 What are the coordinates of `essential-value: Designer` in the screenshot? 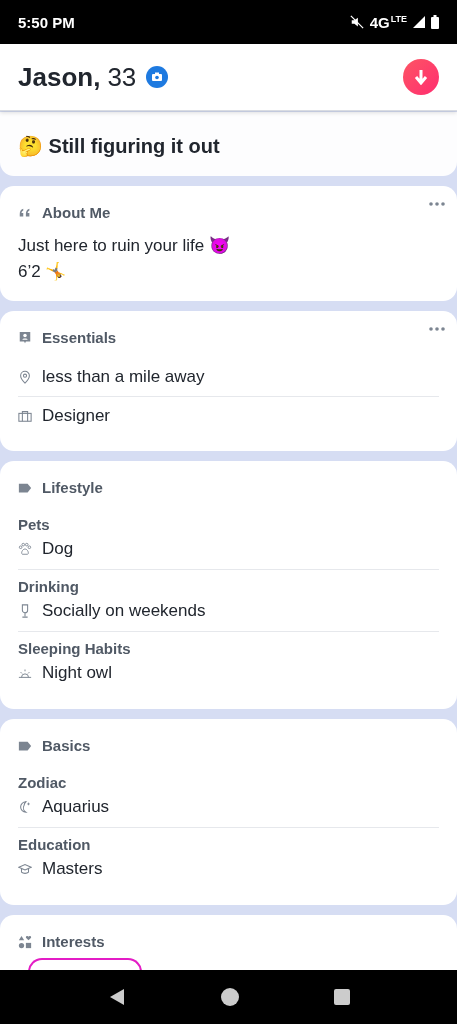 It's located at (76, 416).